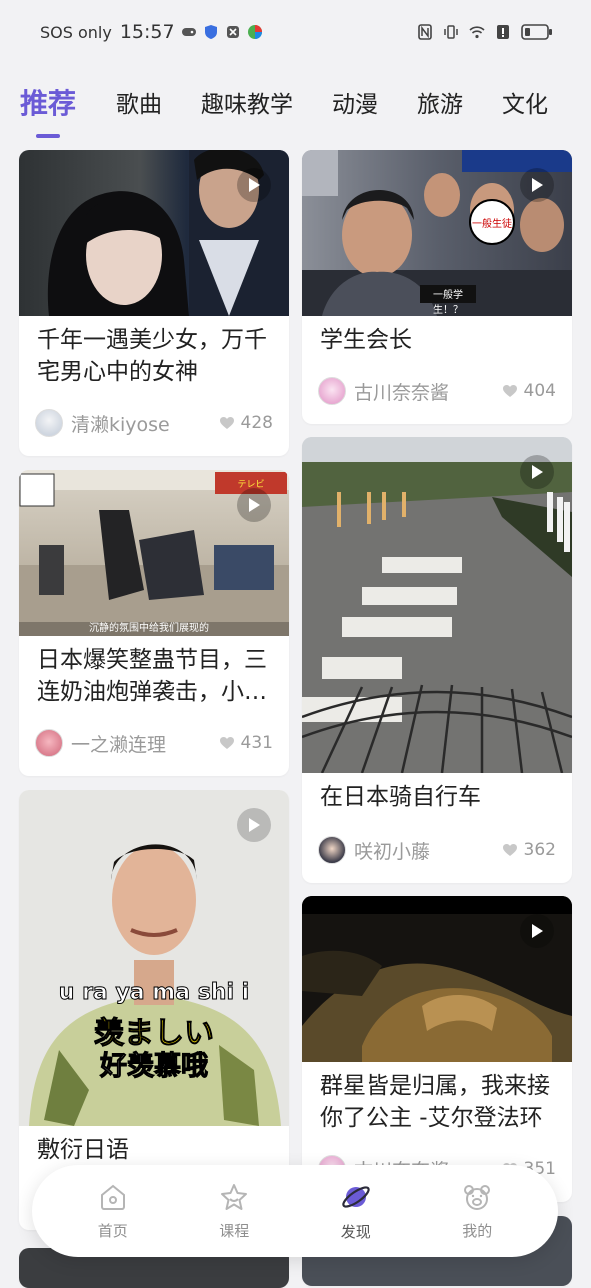  What do you see at coordinates (425, 32) in the screenshot?
I see `nfc-icon` at bounding box center [425, 32].